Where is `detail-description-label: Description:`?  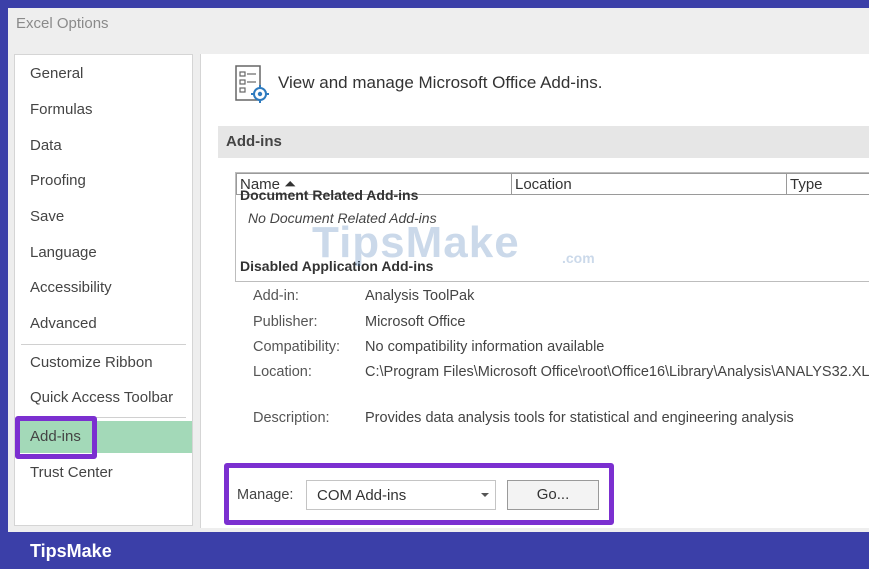
detail-description-label: Description: is located at coordinates (291, 418).